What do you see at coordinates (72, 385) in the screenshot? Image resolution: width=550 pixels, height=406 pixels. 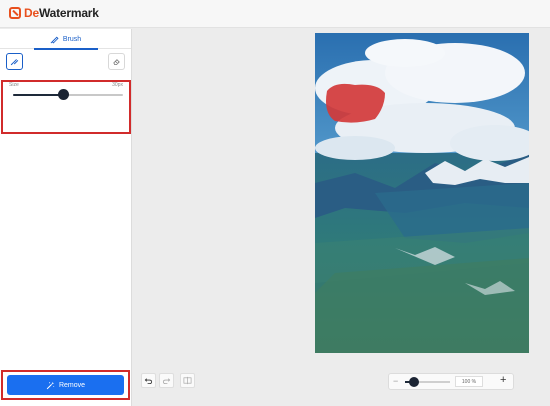 I see `remove-button-label: Remove` at bounding box center [72, 385].